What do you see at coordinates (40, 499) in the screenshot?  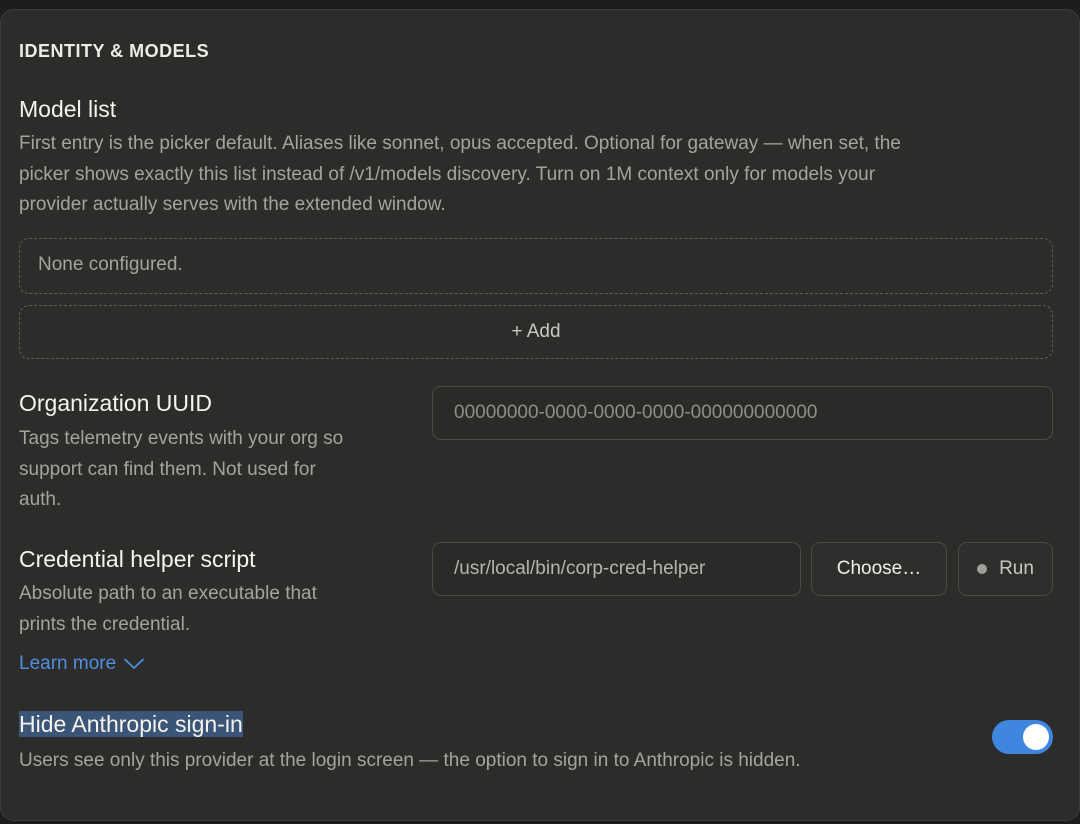 I see `org-uuid-description-line: auth.` at bounding box center [40, 499].